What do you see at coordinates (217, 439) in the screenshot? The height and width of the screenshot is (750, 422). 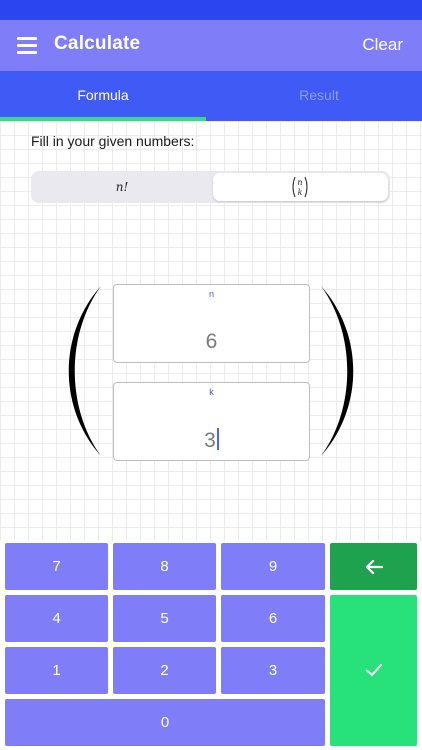 I see `text-cursor` at bounding box center [217, 439].